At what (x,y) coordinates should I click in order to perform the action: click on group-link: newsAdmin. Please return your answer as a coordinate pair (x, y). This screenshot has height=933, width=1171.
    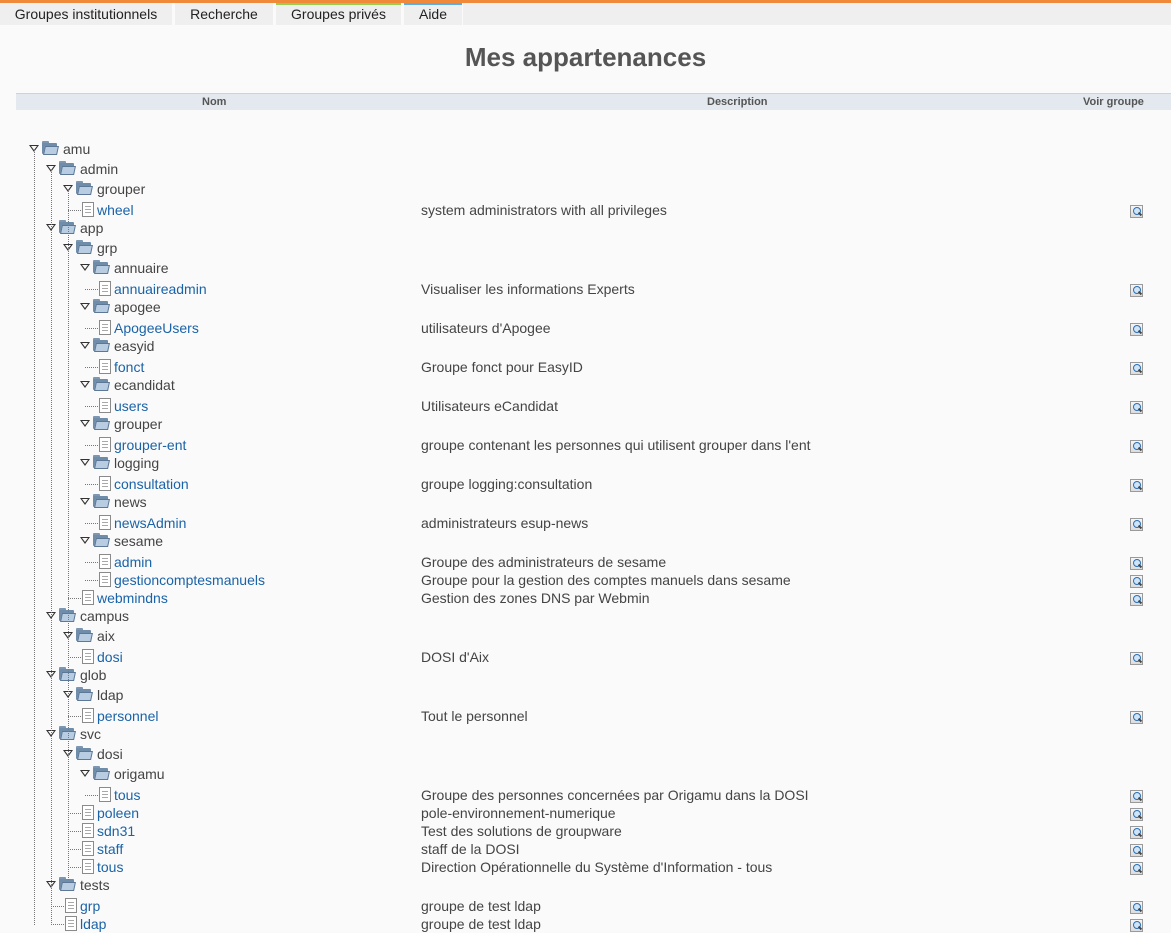
    Looking at the image, I should click on (150, 523).